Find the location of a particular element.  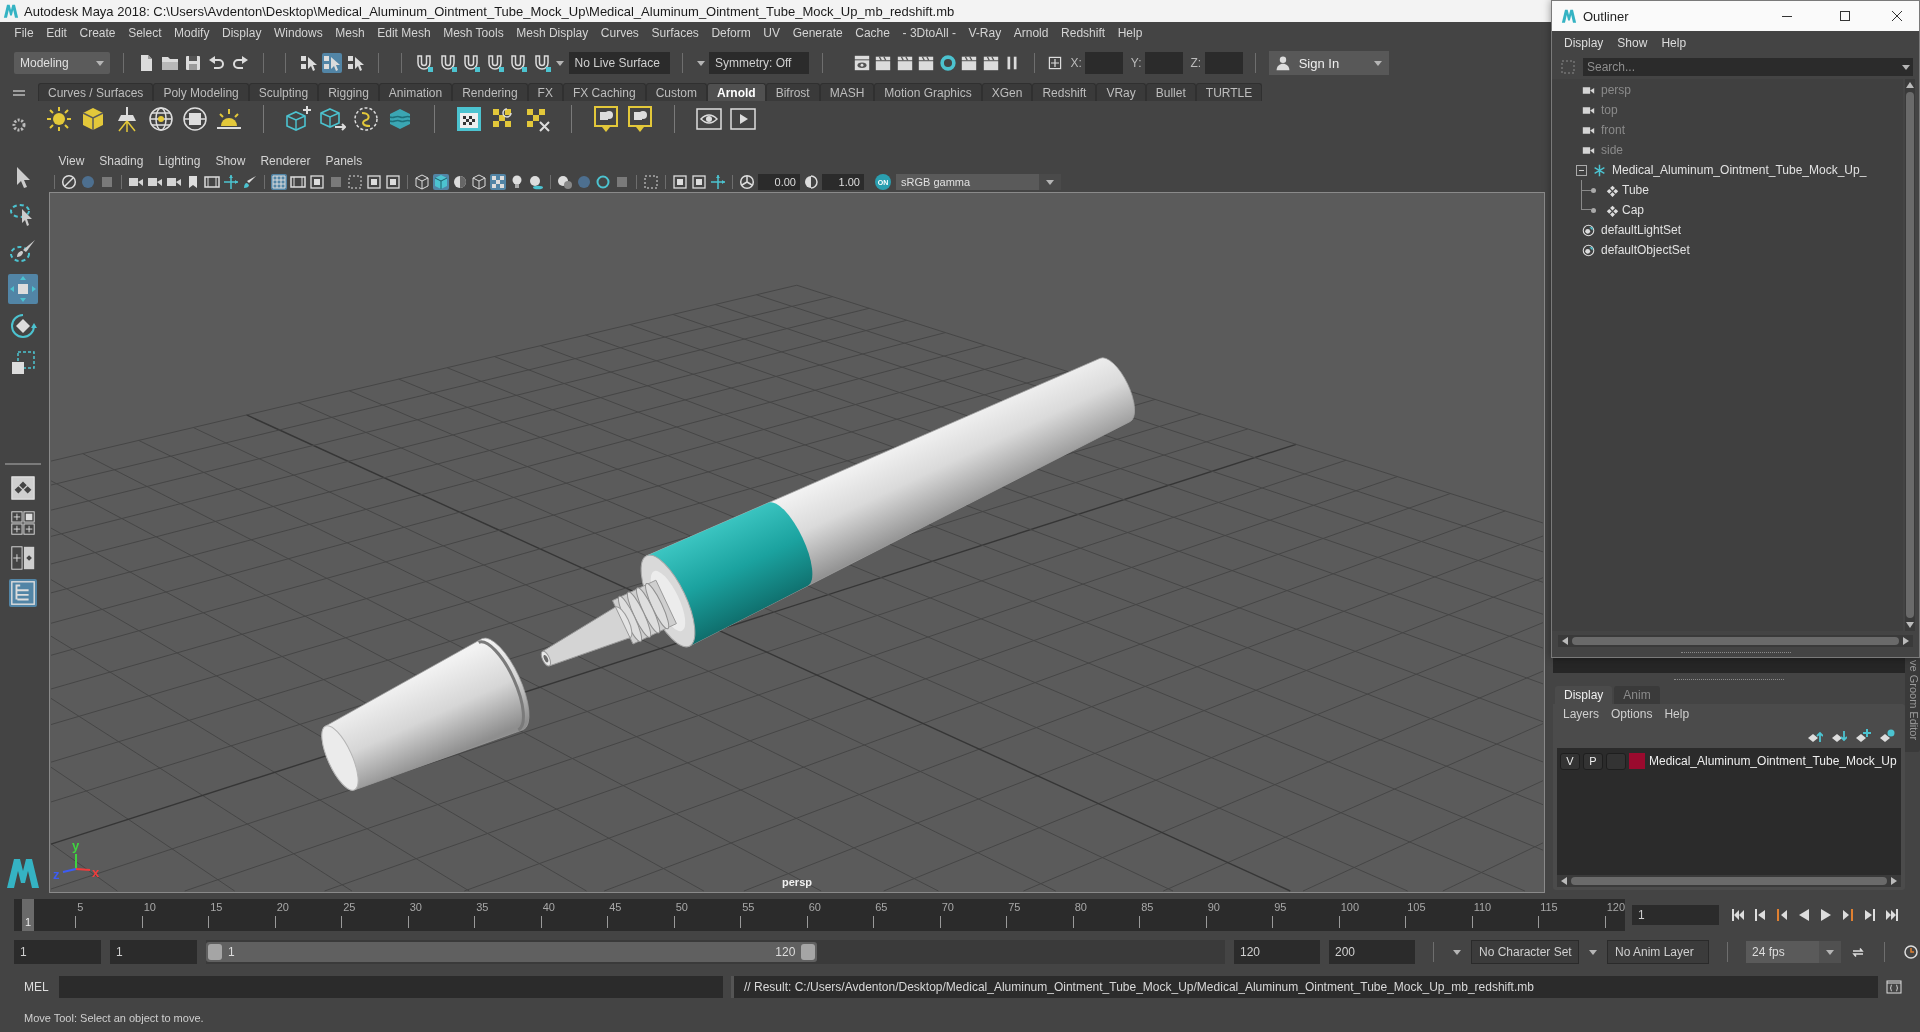

checker-icon is located at coordinates (498, 182).